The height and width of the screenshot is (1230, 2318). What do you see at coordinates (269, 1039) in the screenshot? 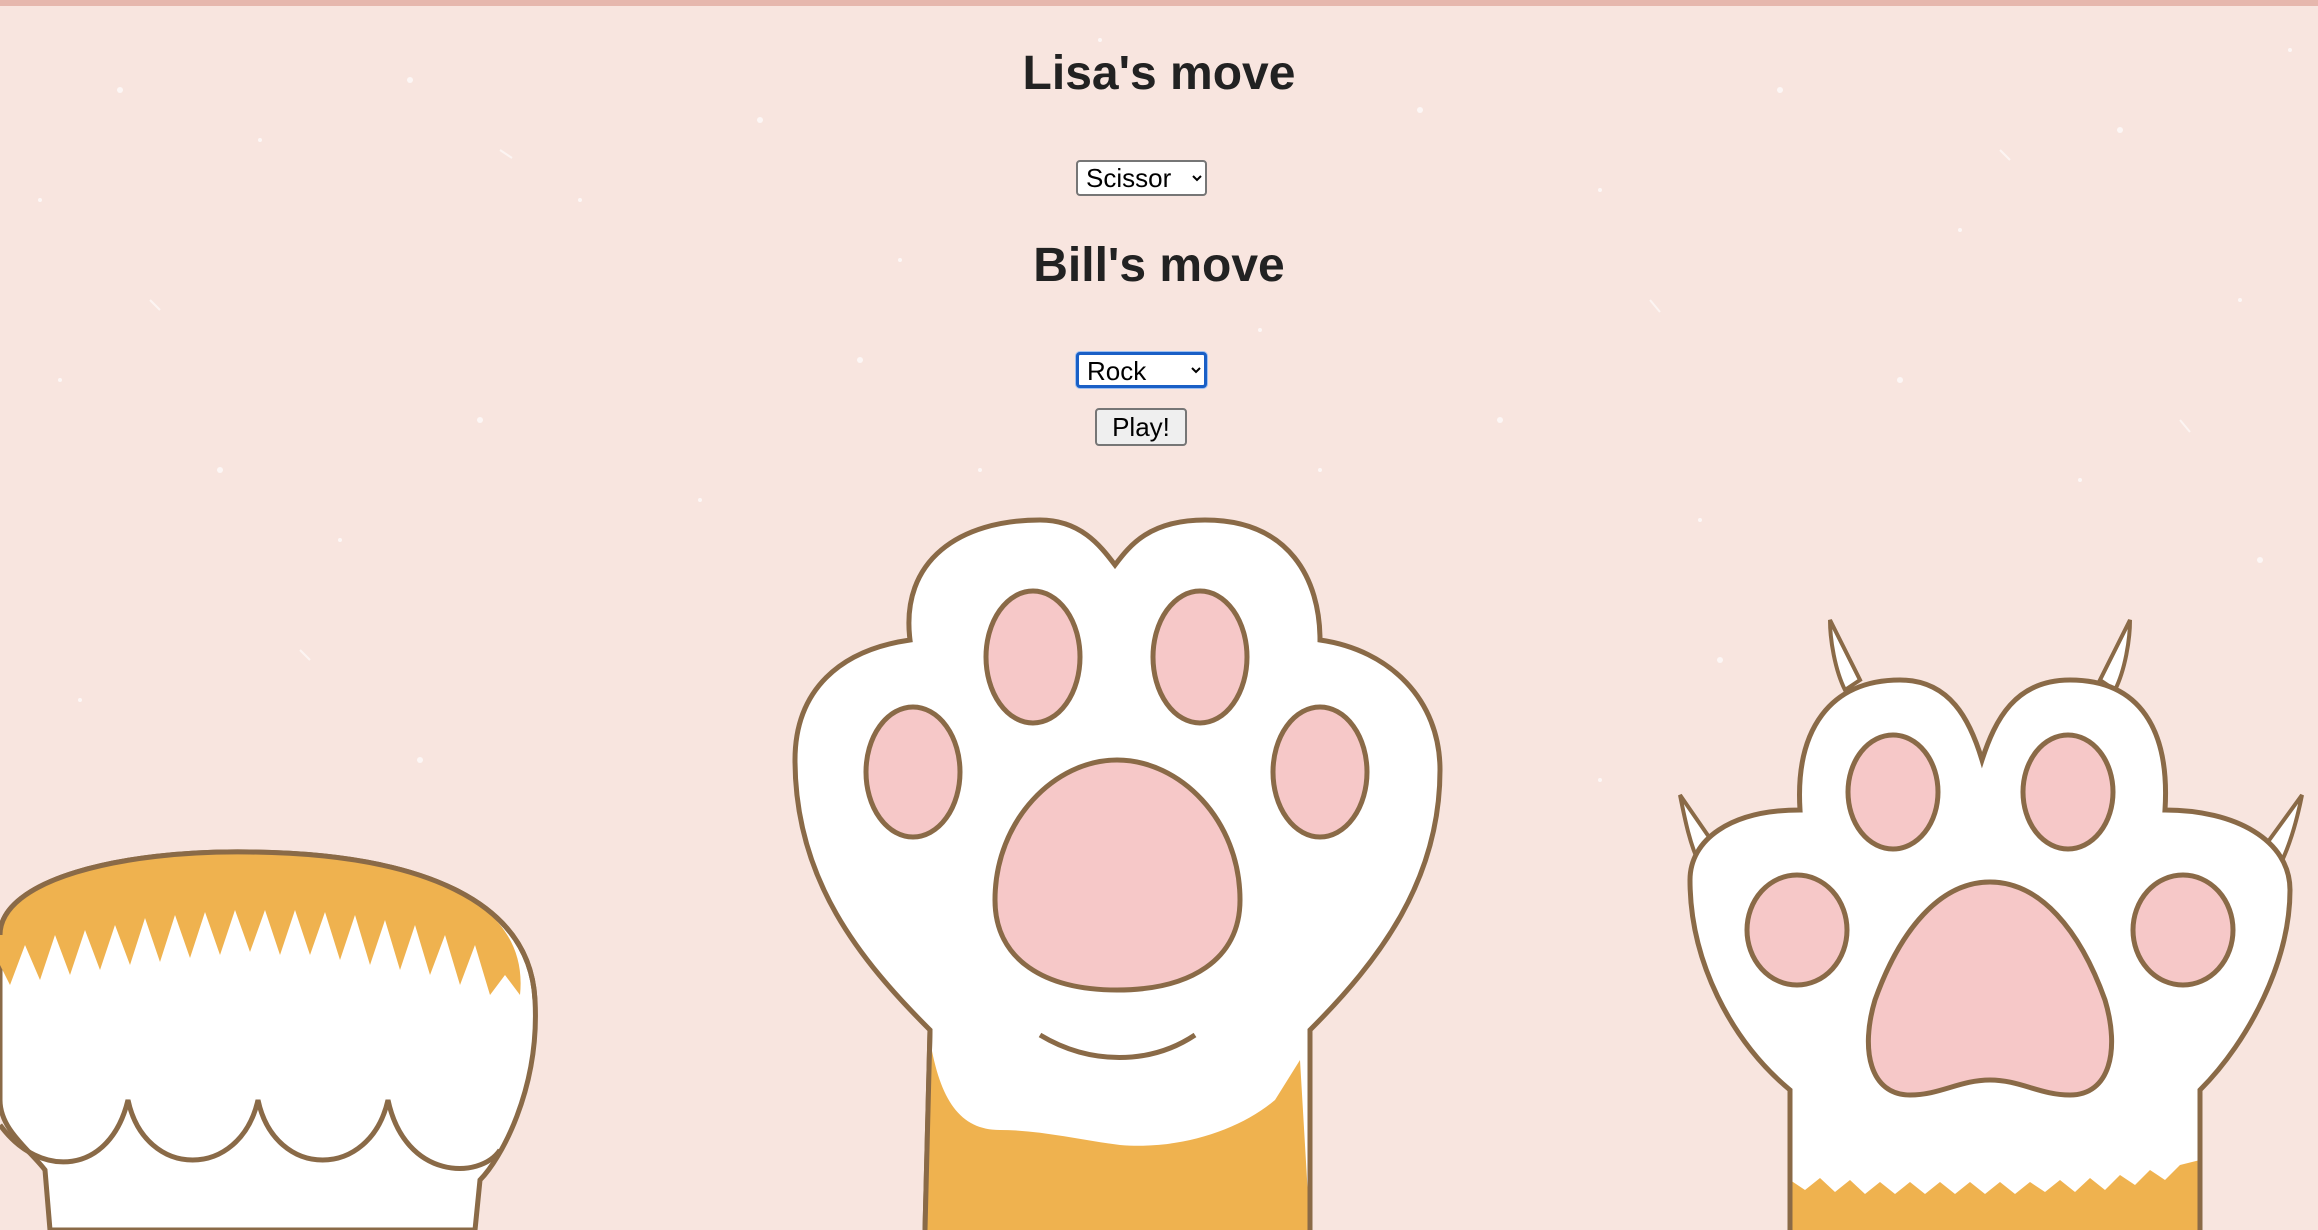
I see `orange-white-paw-icon` at bounding box center [269, 1039].